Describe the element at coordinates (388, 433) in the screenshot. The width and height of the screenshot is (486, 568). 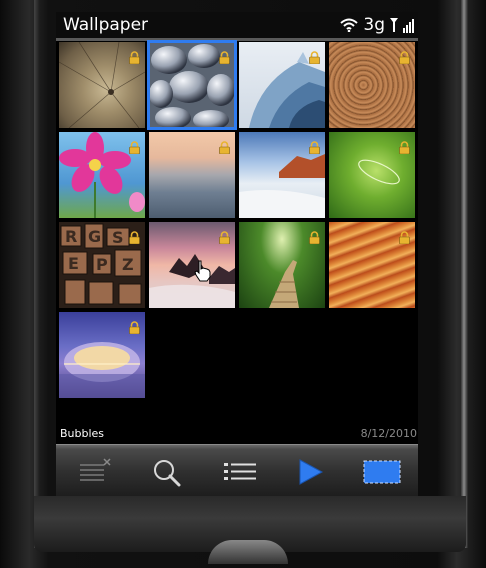
I see `selected-wallpaper-date: 8/12/2010` at that location.